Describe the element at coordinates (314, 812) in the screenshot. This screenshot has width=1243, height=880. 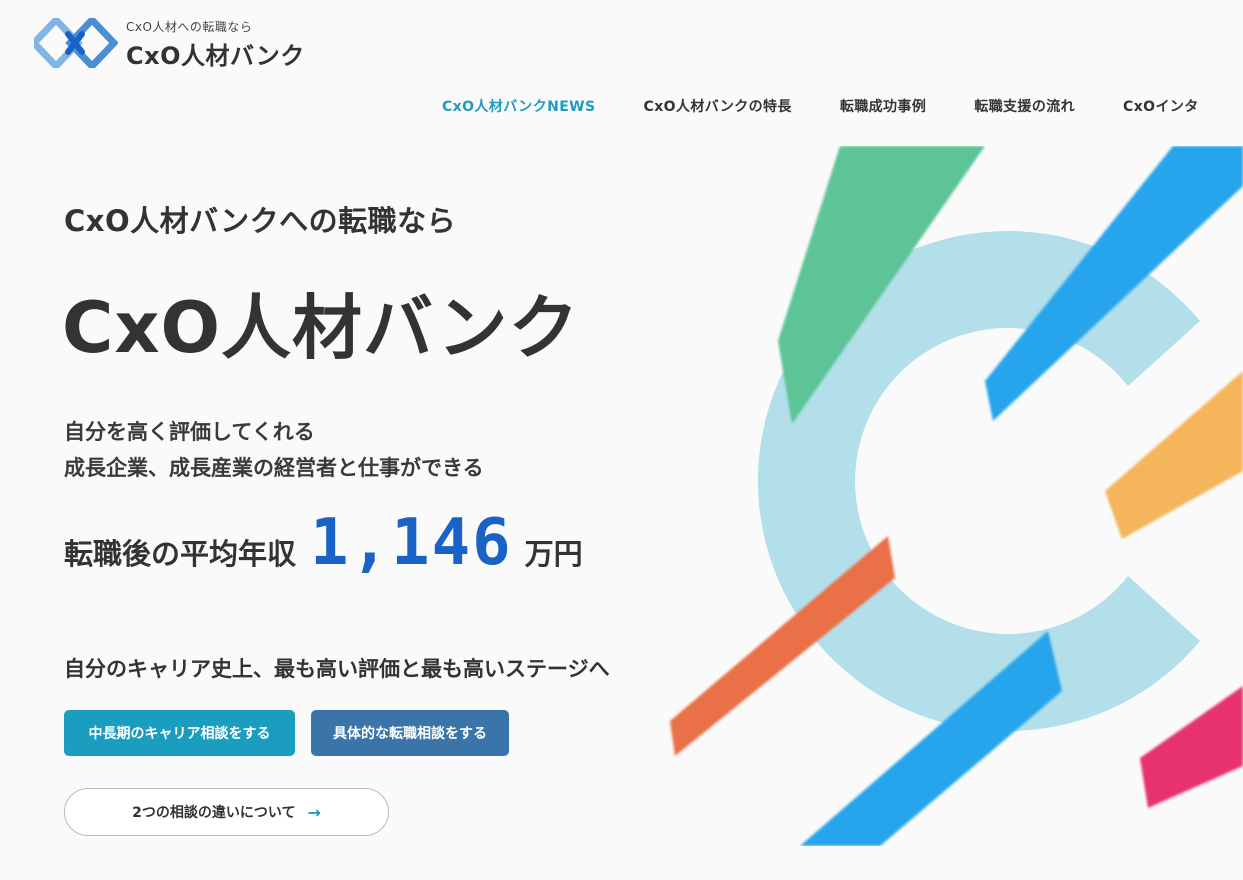
I see `arrow-right-icon: →` at that location.